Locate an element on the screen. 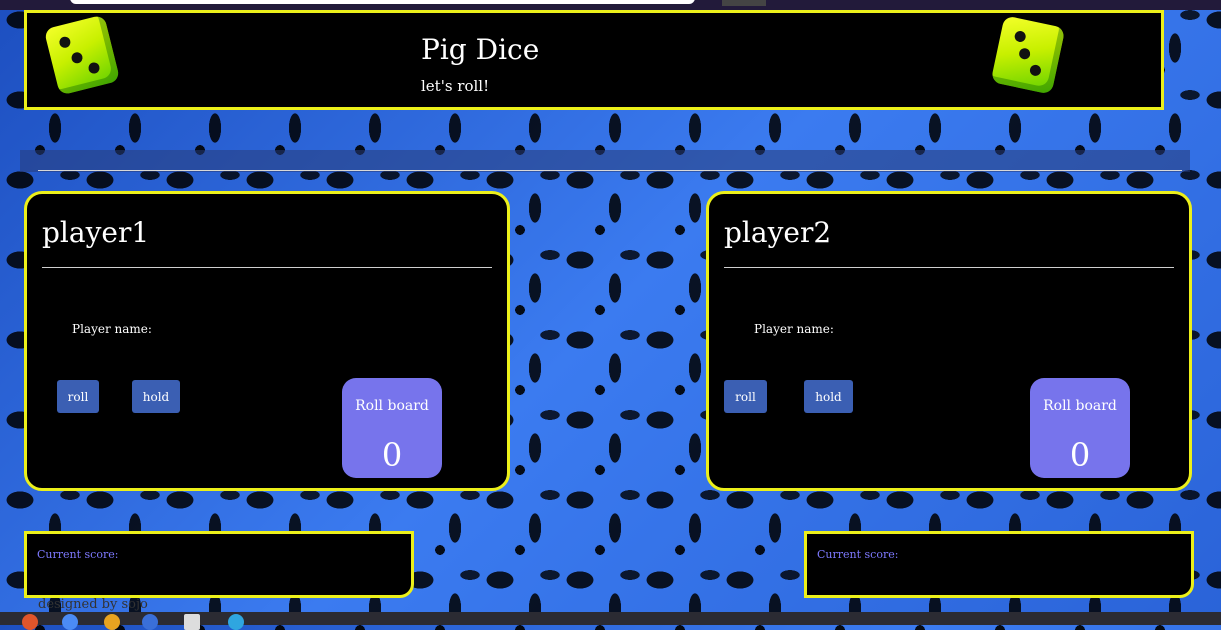  footer-credit: designed by sojo is located at coordinates (93, 604).